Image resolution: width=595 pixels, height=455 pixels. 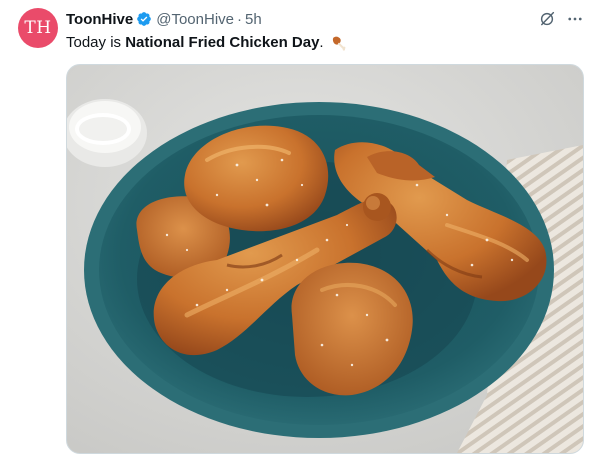 What do you see at coordinates (575, 19) in the screenshot?
I see `more-icon` at bounding box center [575, 19].